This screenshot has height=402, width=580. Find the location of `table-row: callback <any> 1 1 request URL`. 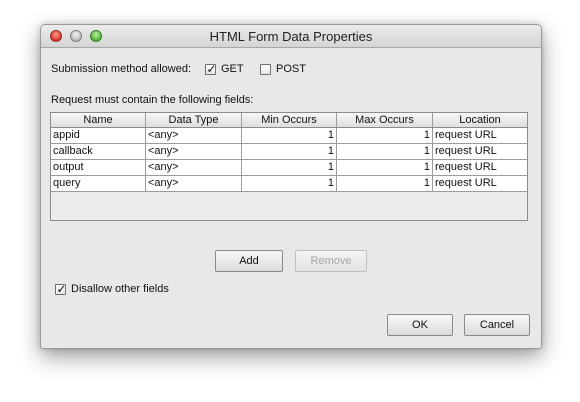

table-row: callback <any> 1 1 request URL is located at coordinates (289, 152).